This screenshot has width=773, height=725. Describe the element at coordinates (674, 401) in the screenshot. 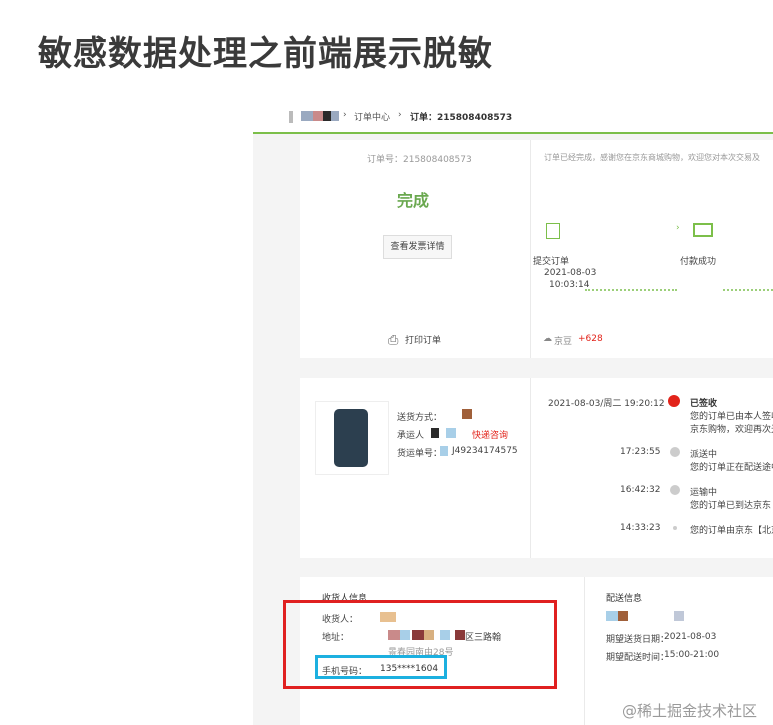

I see `signed-check-icon` at that location.